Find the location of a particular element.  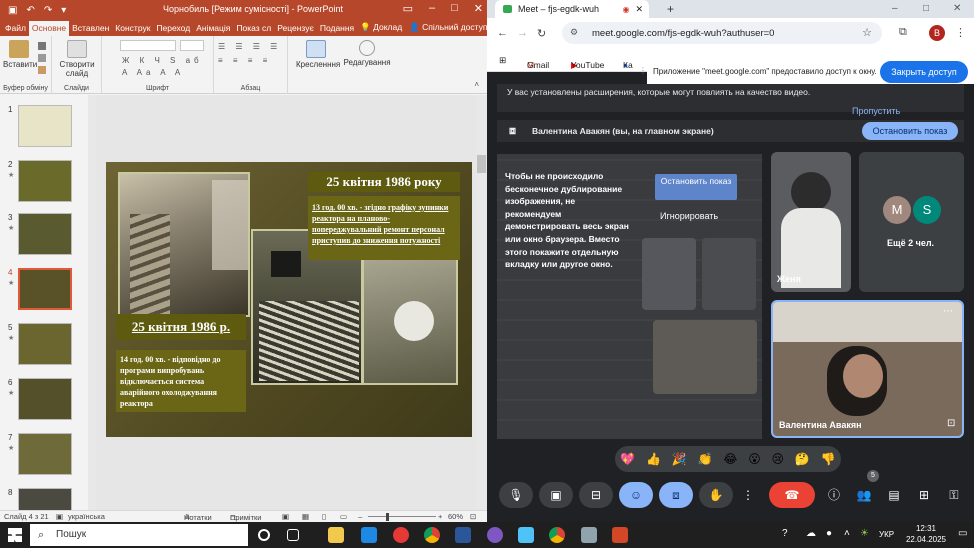

reaction-heart: 💖 is located at coordinates (627, 459).